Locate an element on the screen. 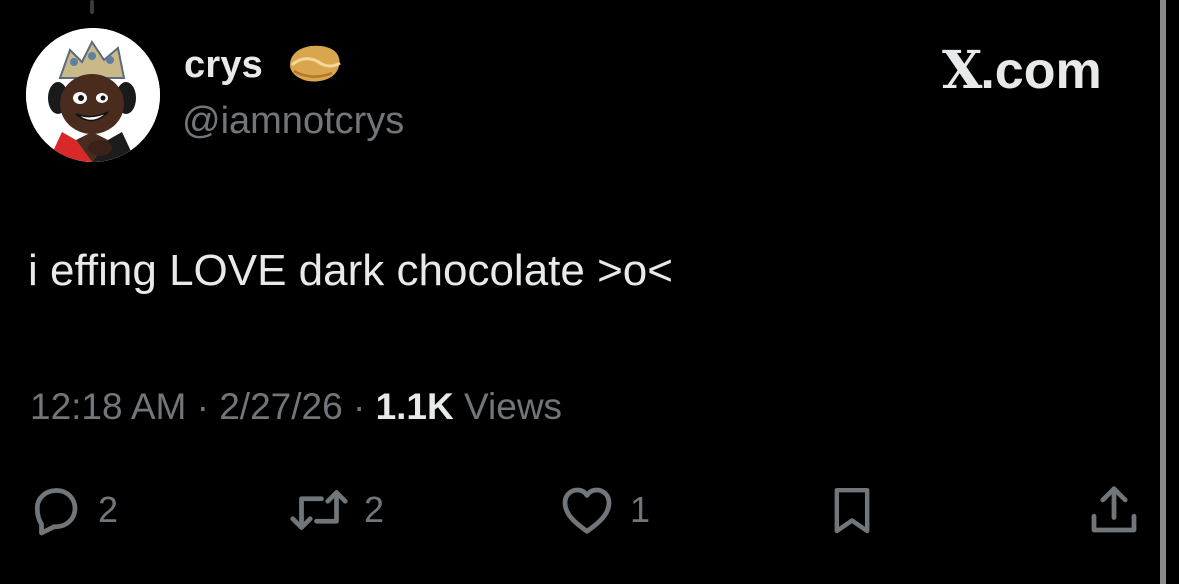  like-count: 1 is located at coordinates (640, 509).